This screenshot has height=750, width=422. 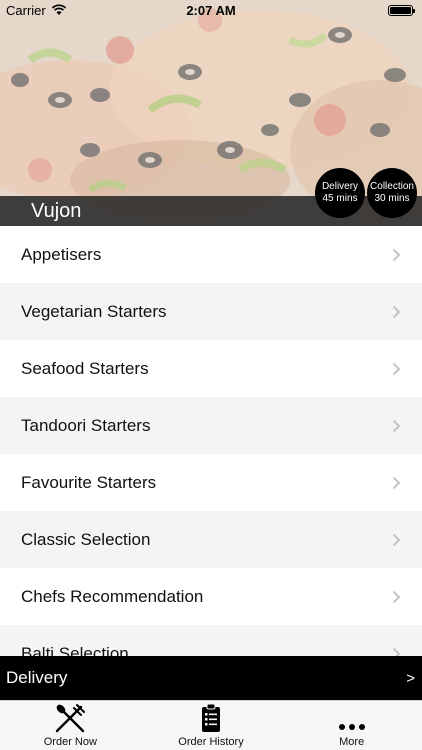 I want to click on tab-order-now: Order Now, so click(x=70, y=725).